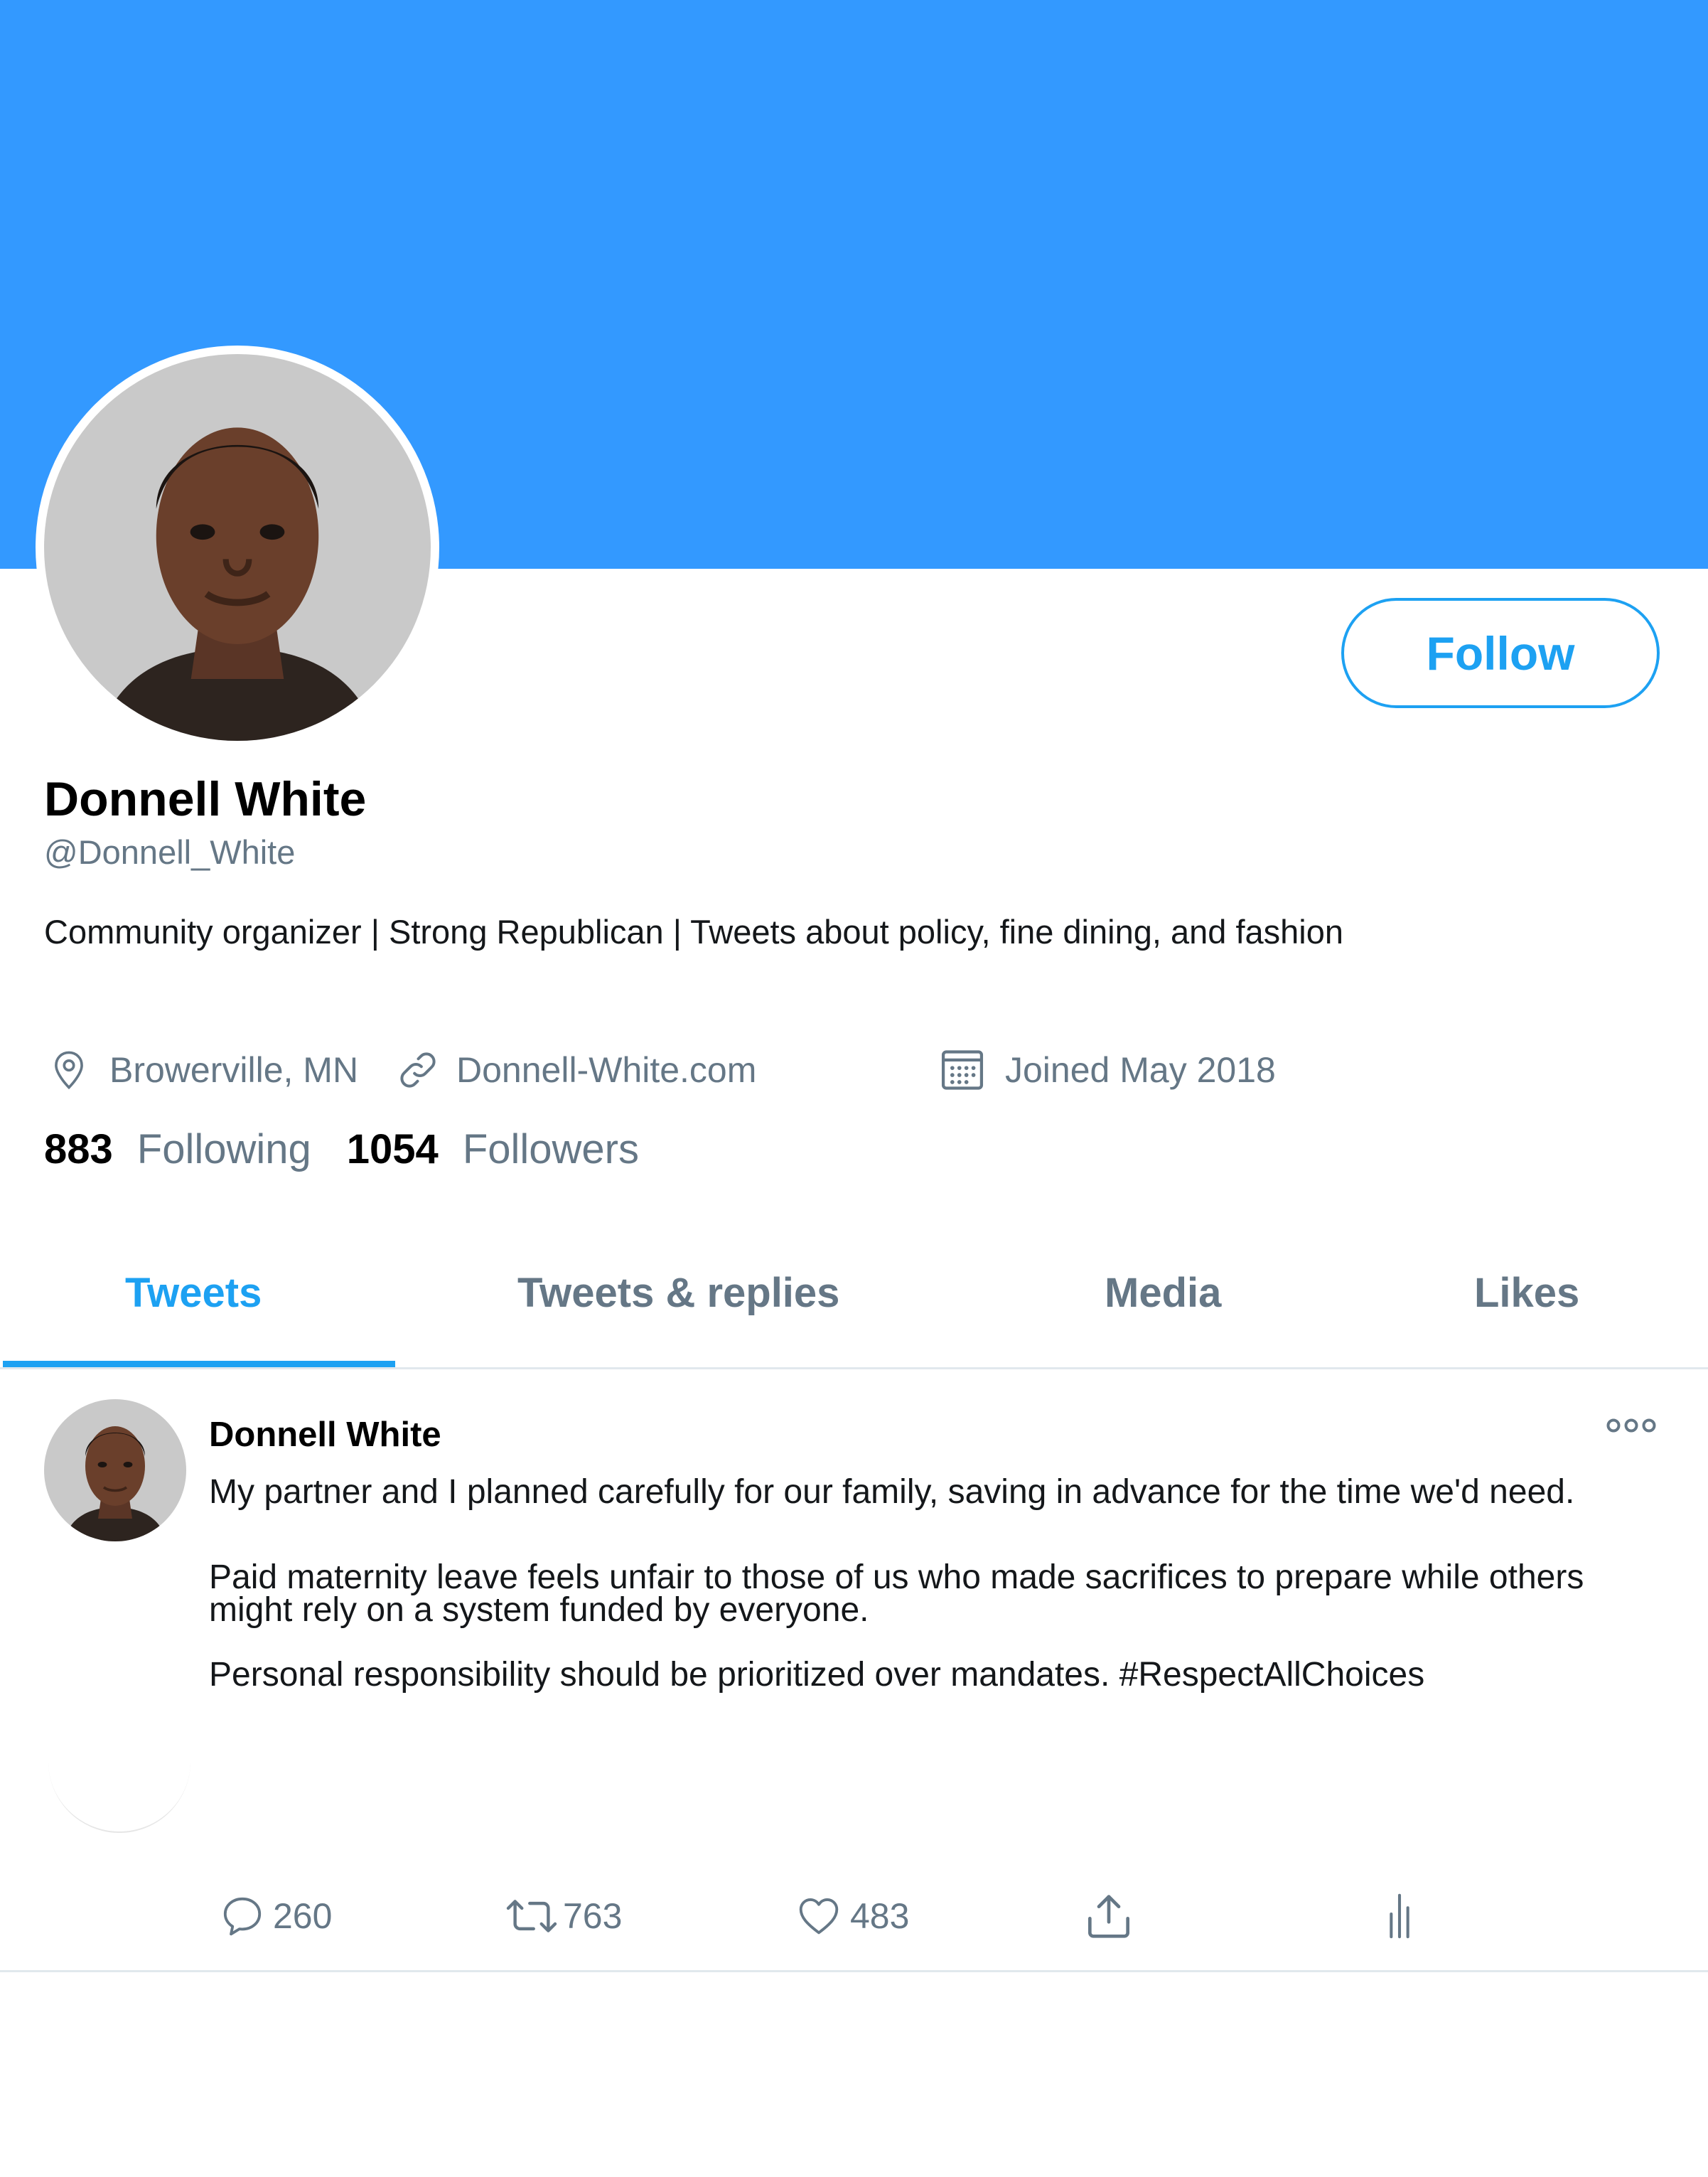  I want to click on analytics-icon, so click(1399, 1916).